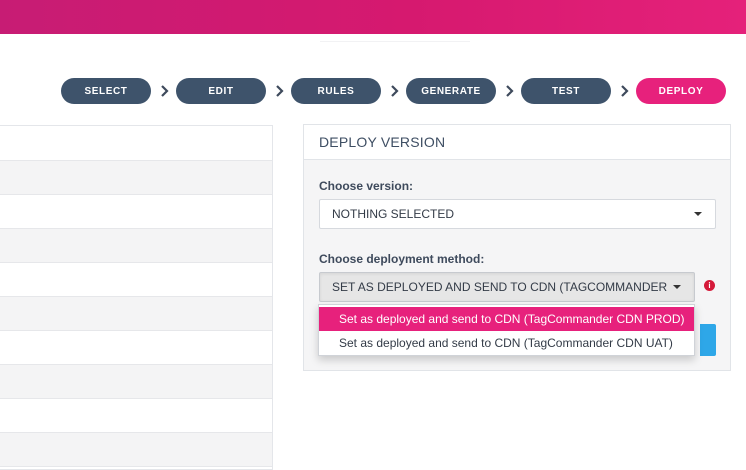 This screenshot has width=746, height=470. What do you see at coordinates (336, 91) in the screenshot?
I see `step-rules: RULES` at bounding box center [336, 91].